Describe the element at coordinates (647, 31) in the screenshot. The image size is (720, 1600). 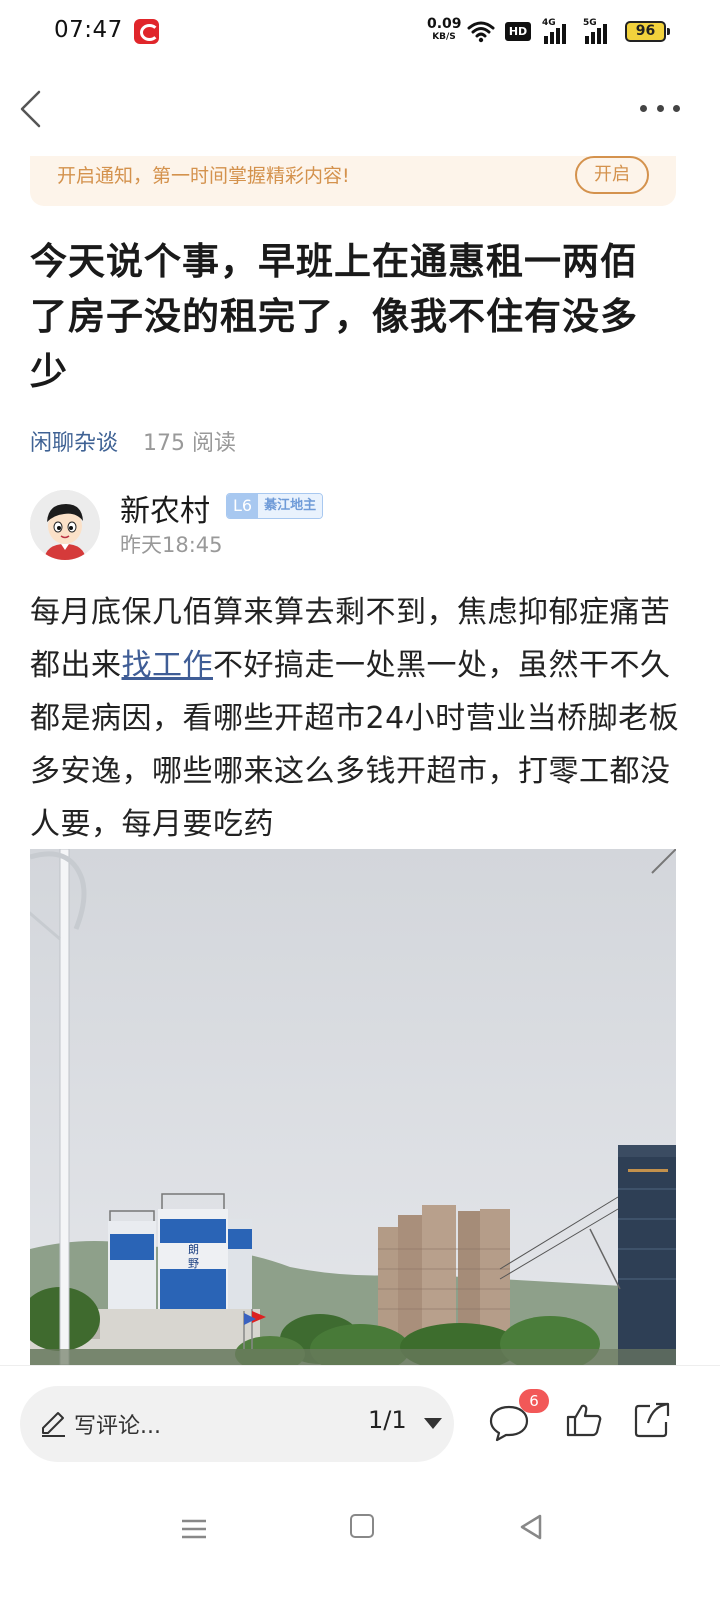
I see `battery-icon: 96` at that location.